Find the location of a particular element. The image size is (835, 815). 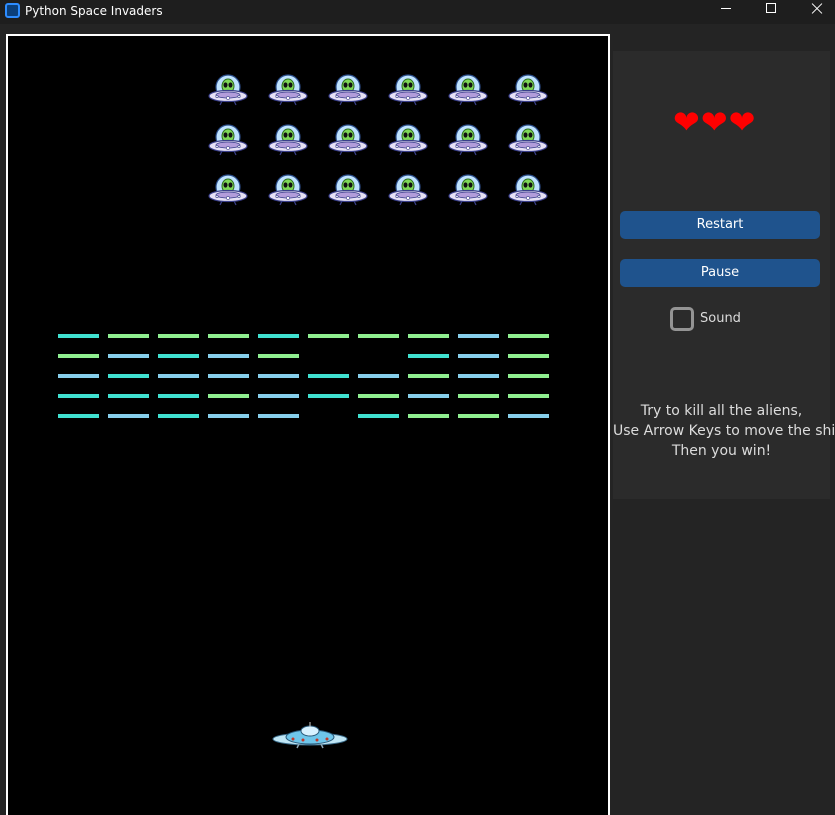

sound-checkbox is located at coordinates (682, 319).